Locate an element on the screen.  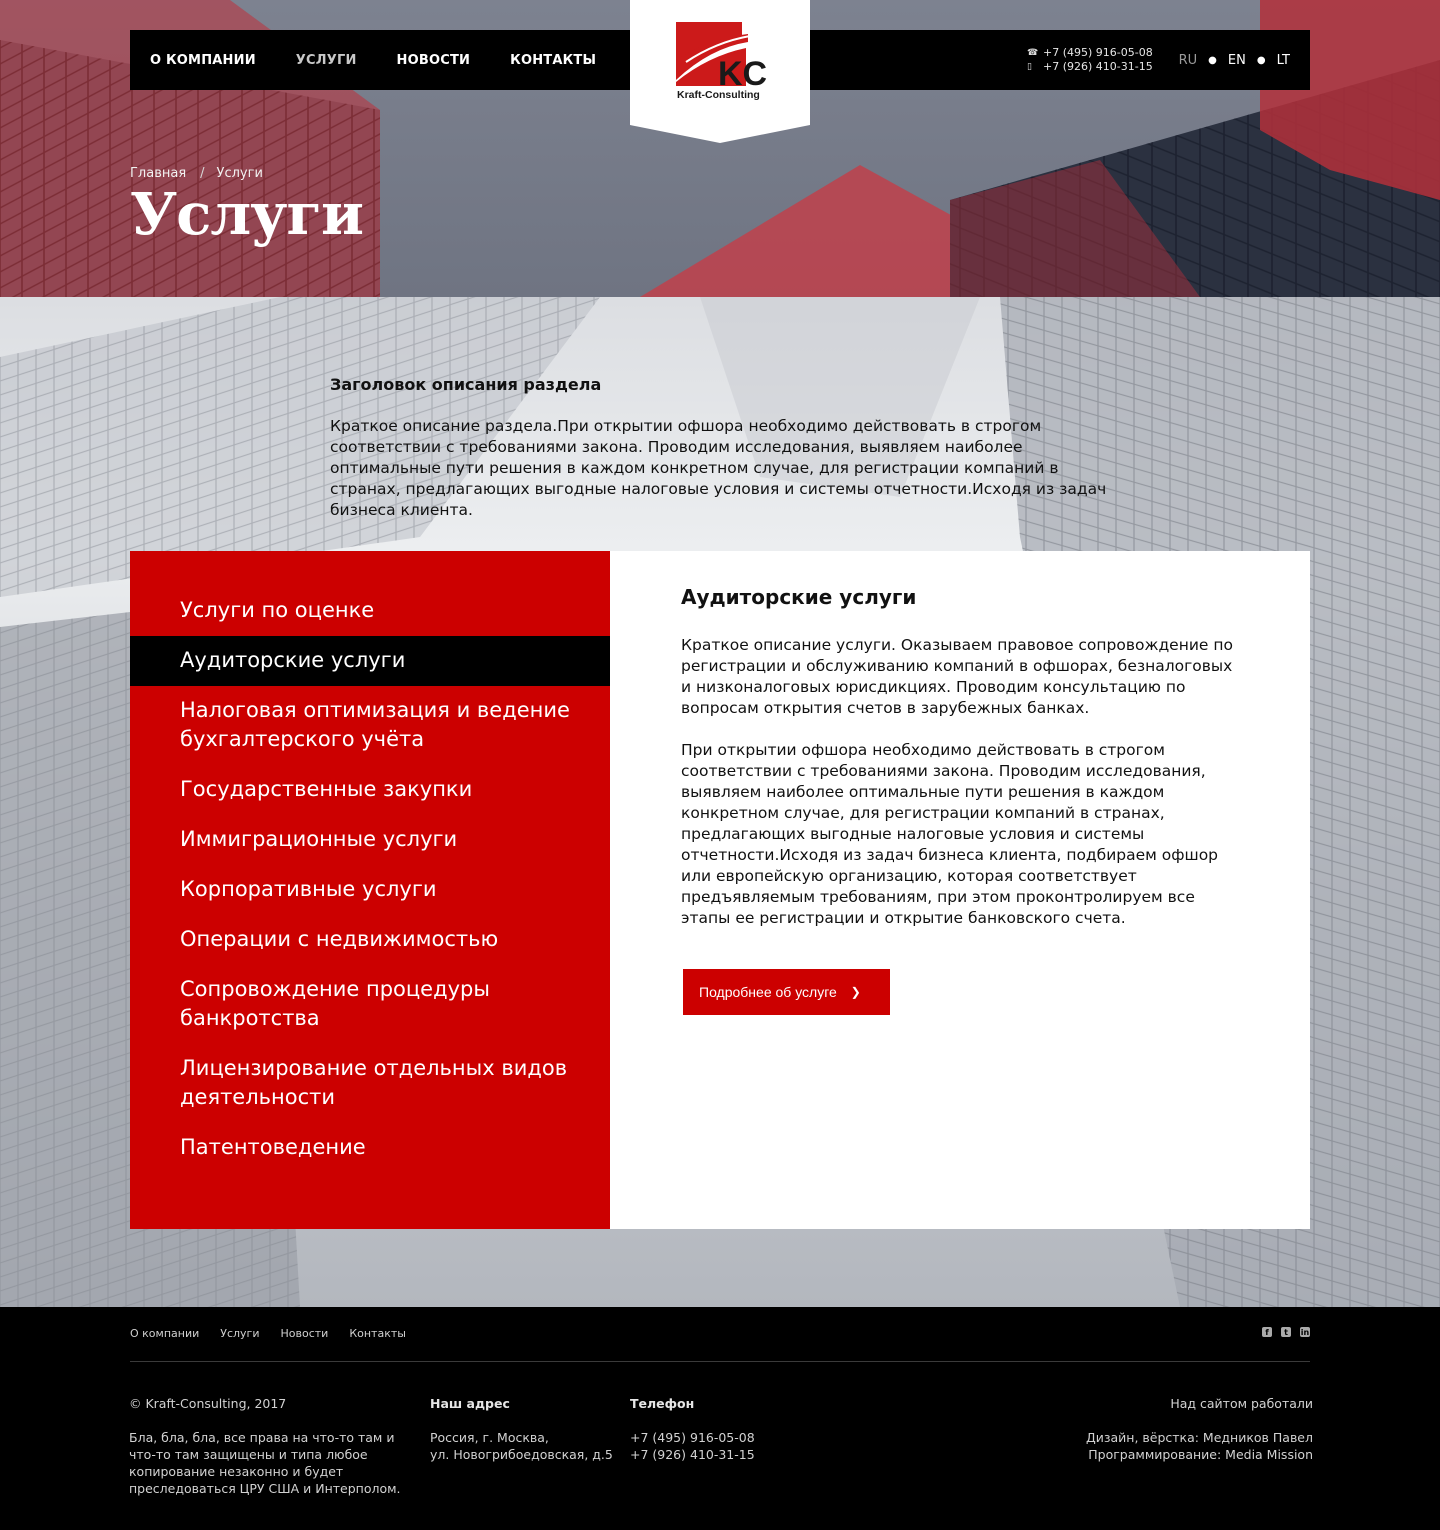
linkedin-icon: in is located at coordinates (1305, 1332).